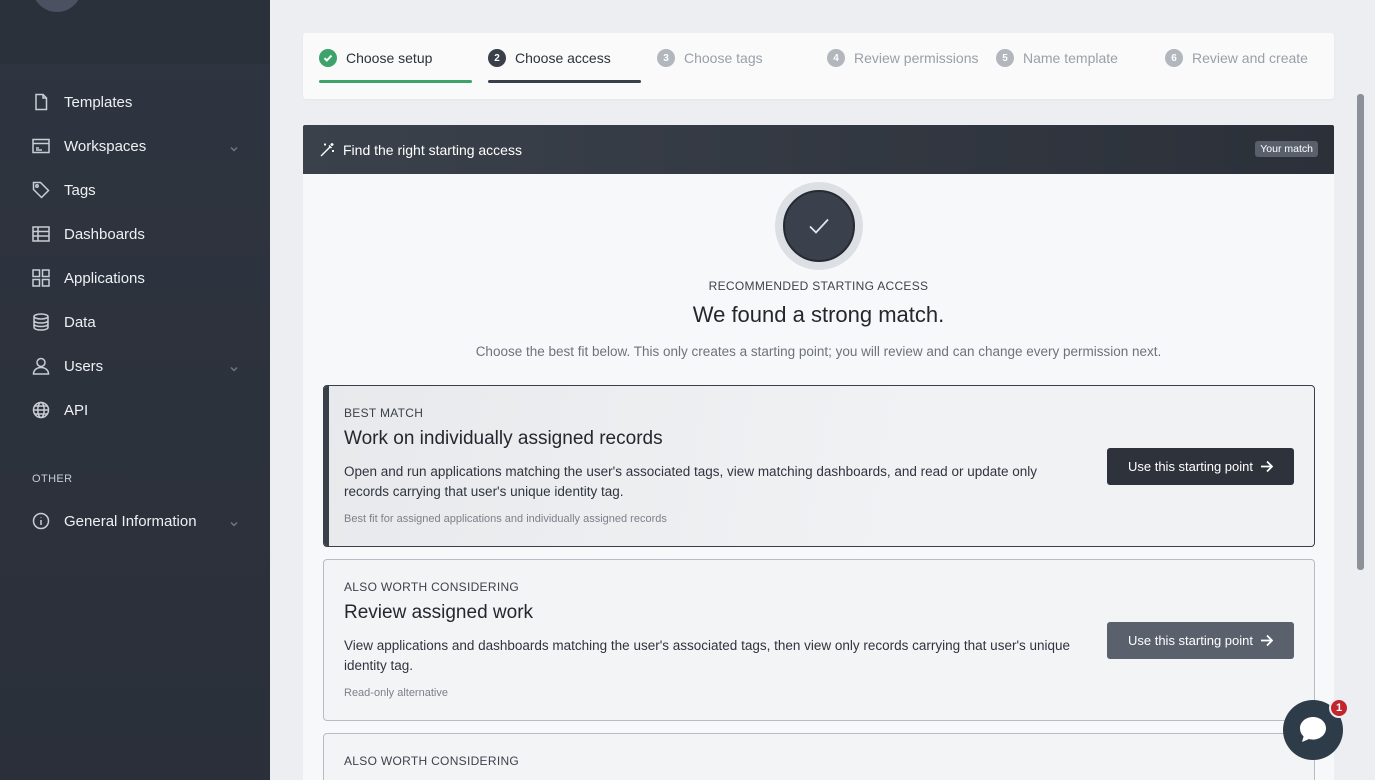  Describe the element at coordinates (818, 286) in the screenshot. I see `recommendation-label: RECOMMENDED STARTING ACCESS` at that location.